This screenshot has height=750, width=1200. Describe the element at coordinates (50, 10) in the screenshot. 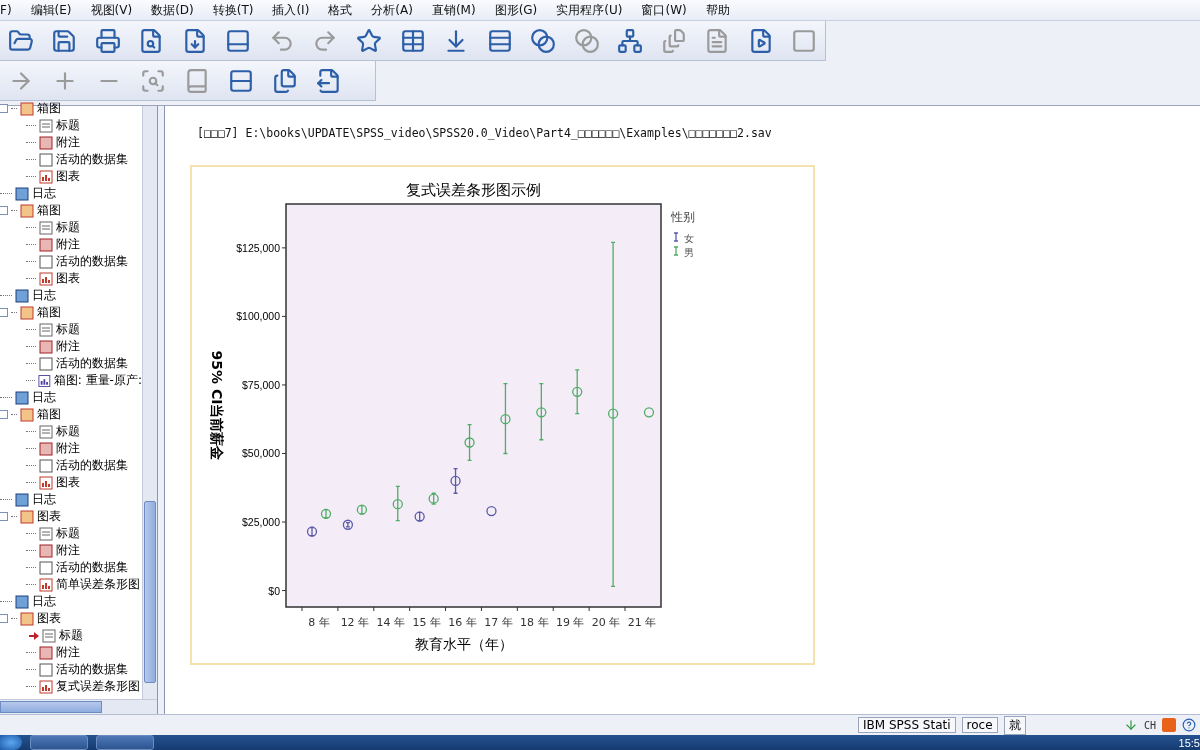

I see `menu-item: 编辑(E)` at that location.